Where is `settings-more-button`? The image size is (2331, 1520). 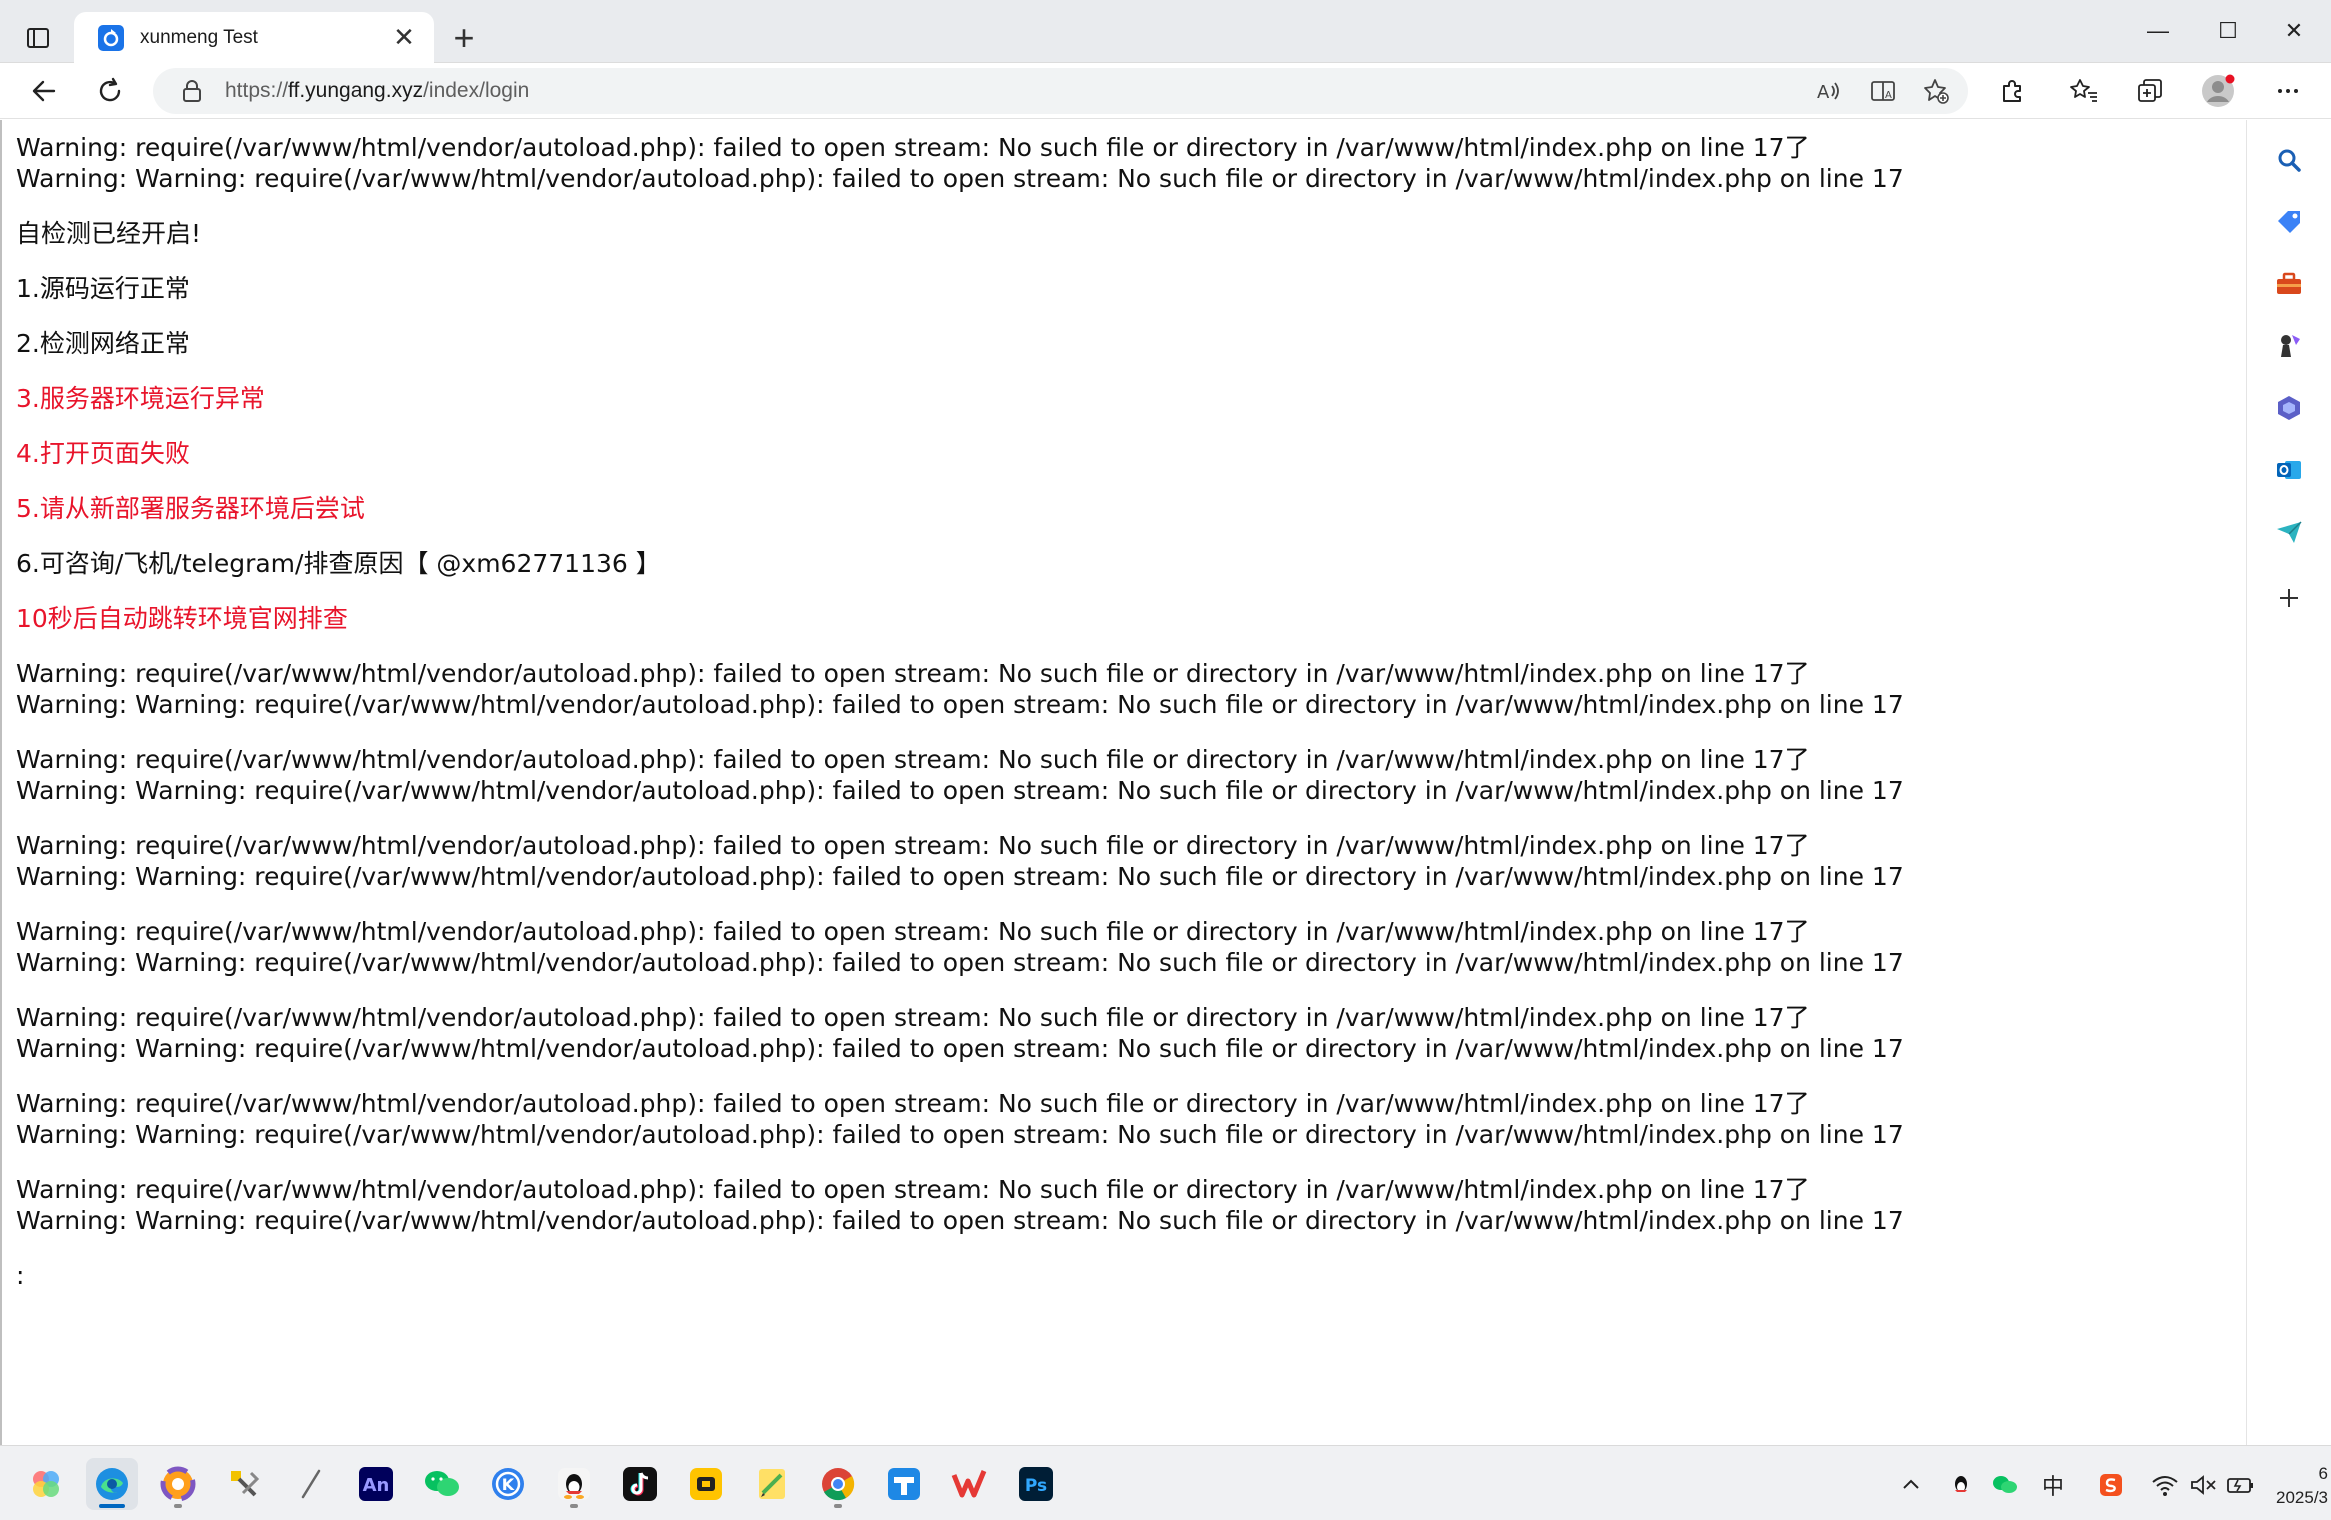 settings-more-button is located at coordinates (2288, 91).